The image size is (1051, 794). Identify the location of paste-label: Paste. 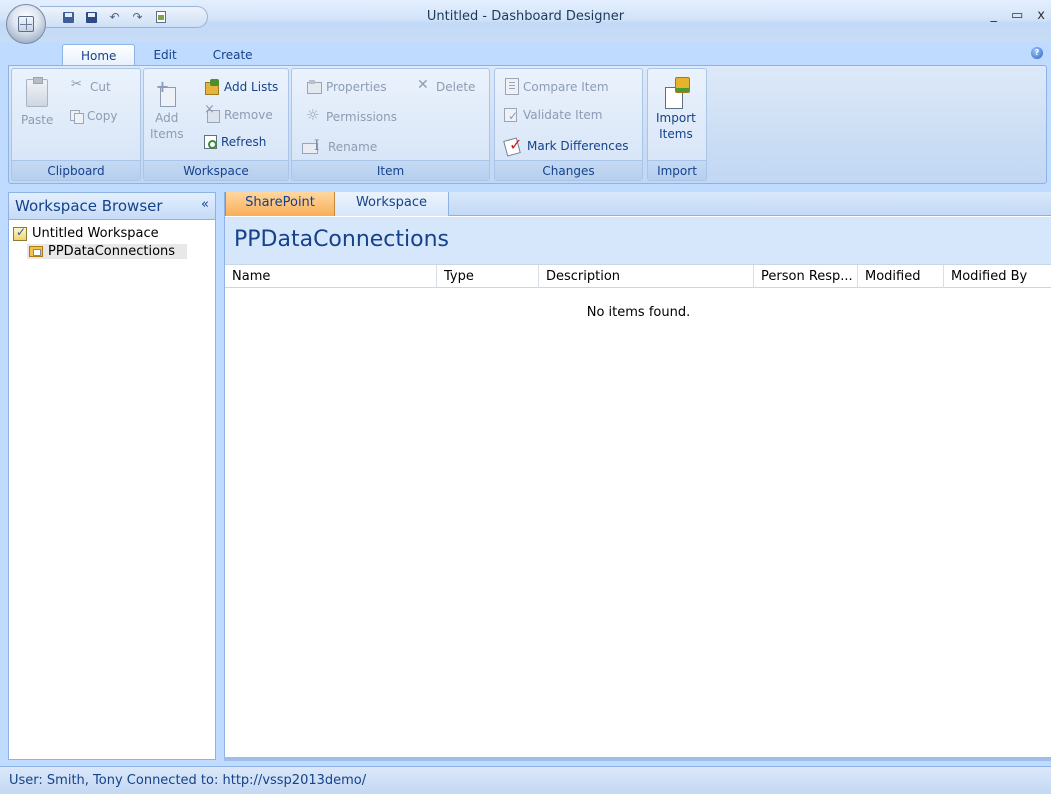
(37, 120).